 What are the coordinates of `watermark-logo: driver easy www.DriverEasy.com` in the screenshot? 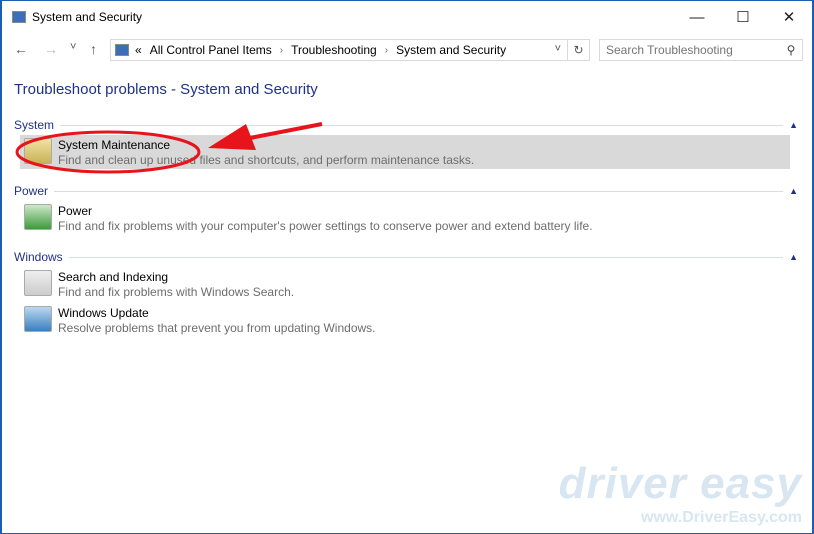 It's located at (680, 492).